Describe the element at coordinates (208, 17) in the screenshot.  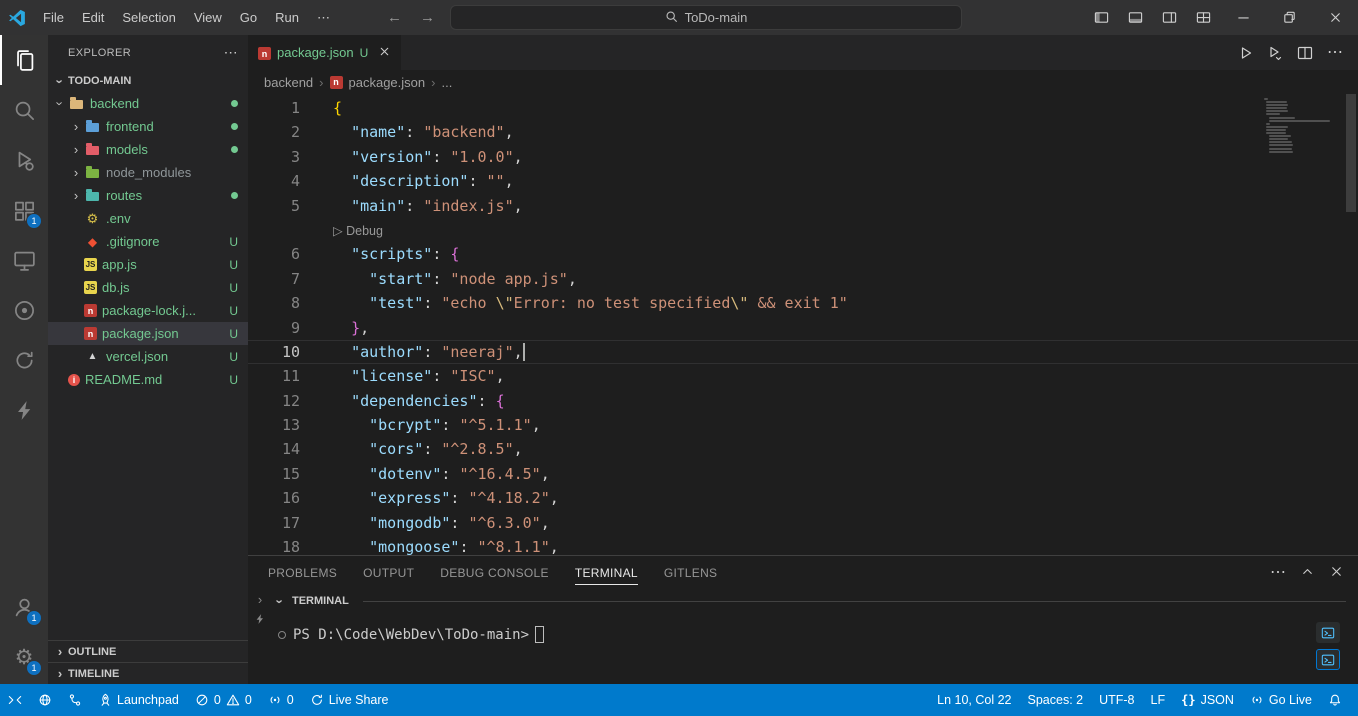
I see `menu-view: View` at that location.